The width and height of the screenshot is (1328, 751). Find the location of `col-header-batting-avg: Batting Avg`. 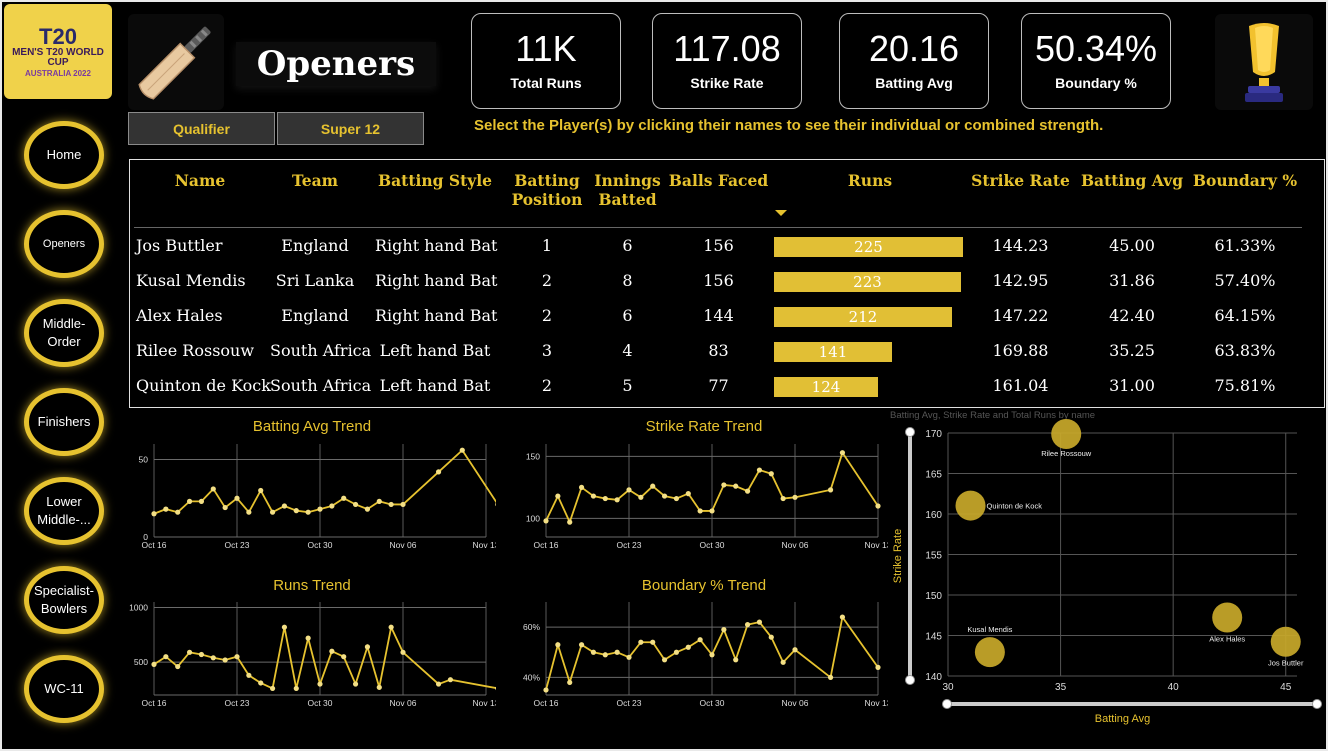

col-header-batting-avg: Batting Avg is located at coordinates (1132, 181).